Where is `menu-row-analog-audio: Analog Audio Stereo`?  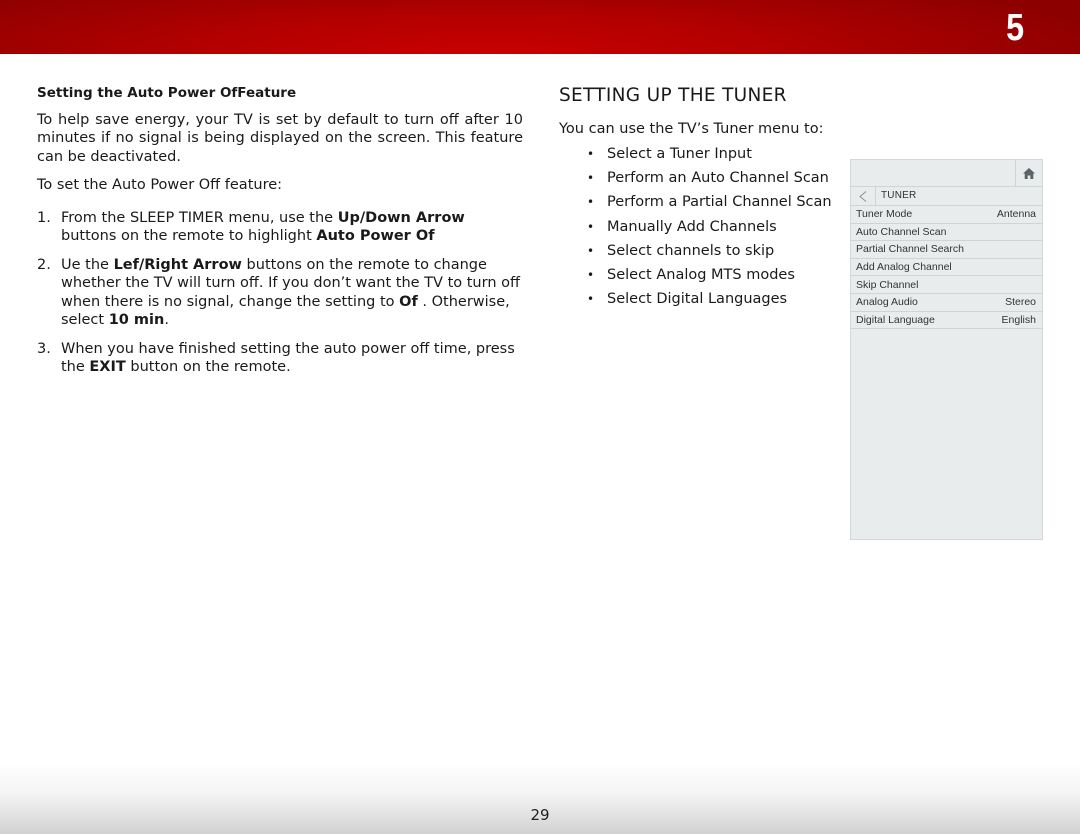
menu-row-analog-audio: Analog Audio Stereo is located at coordinates (946, 303).